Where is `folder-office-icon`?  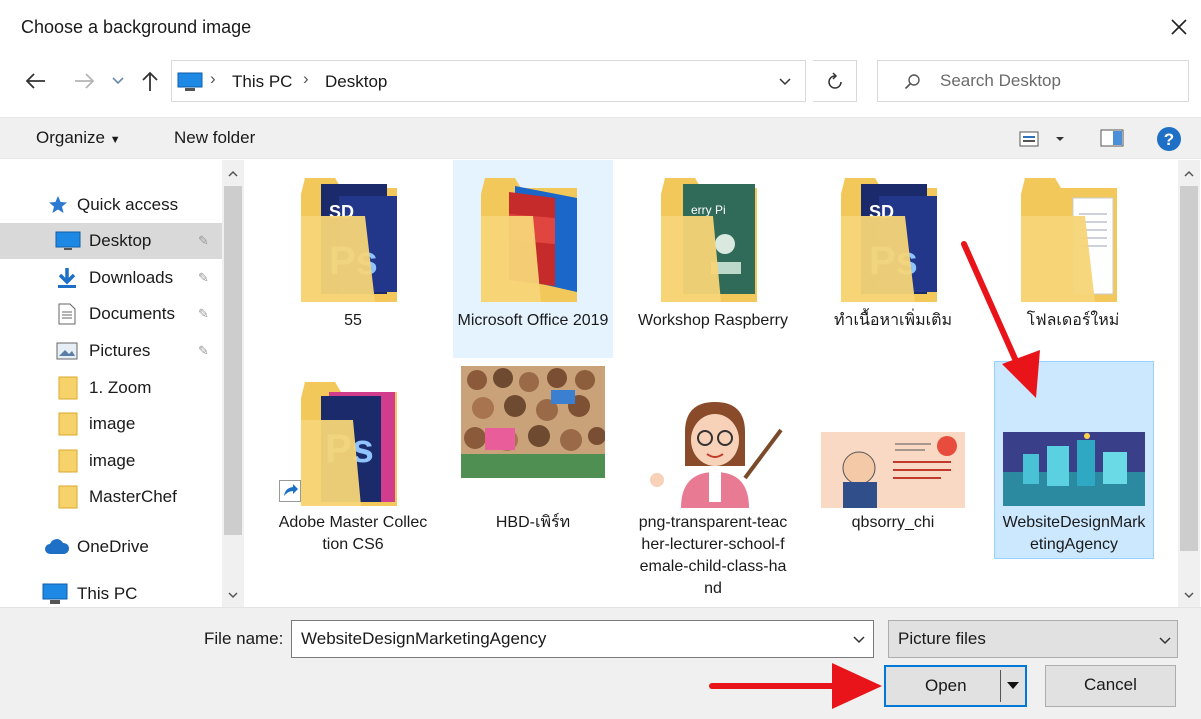
folder-office-icon is located at coordinates (529, 240).